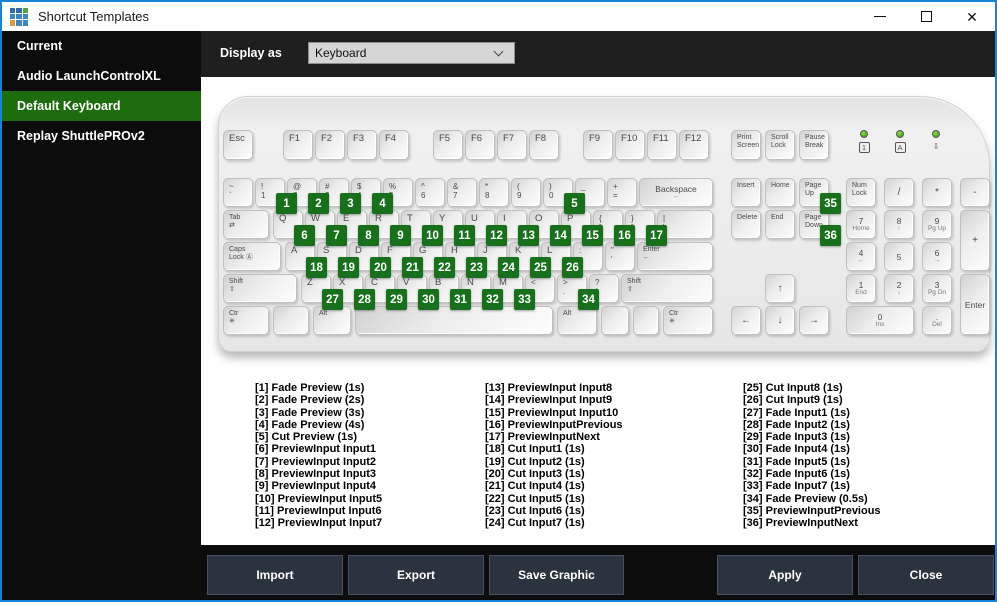 The height and width of the screenshot is (602, 997). What do you see at coordinates (498, 16) in the screenshot?
I see `titlebar: Shortcut Templates ✕` at bounding box center [498, 16].